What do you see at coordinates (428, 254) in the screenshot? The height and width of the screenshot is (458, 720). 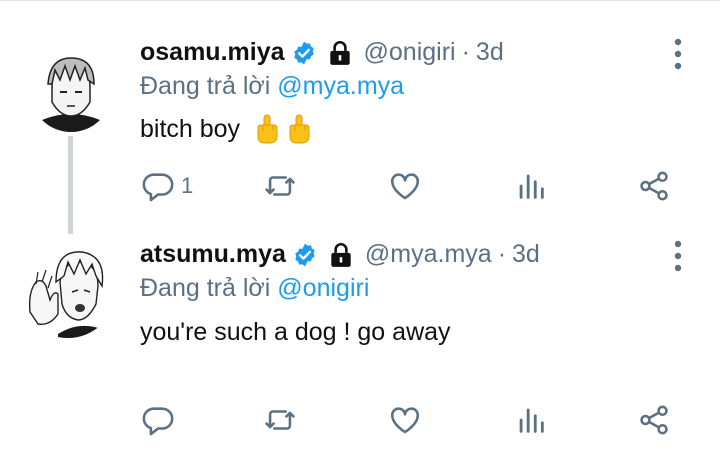 I see `handle: @mya.mya` at bounding box center [428, 254].